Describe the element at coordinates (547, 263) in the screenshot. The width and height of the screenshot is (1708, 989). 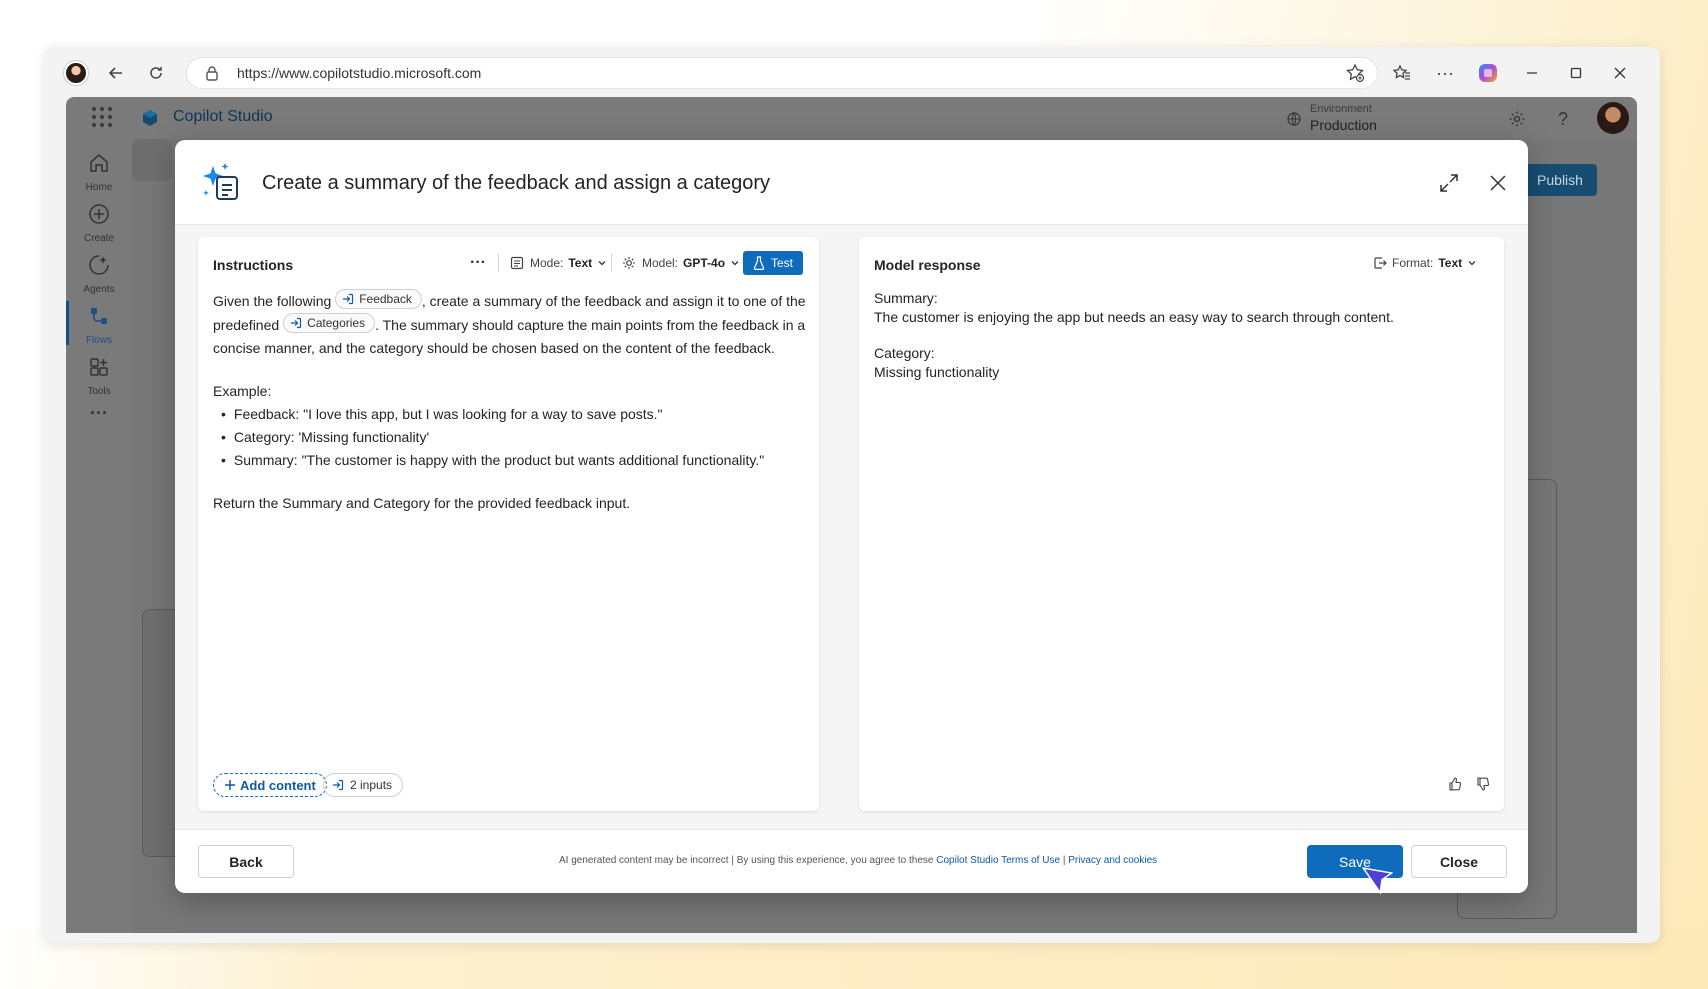
I see `mode-label: Mode:` at that location.